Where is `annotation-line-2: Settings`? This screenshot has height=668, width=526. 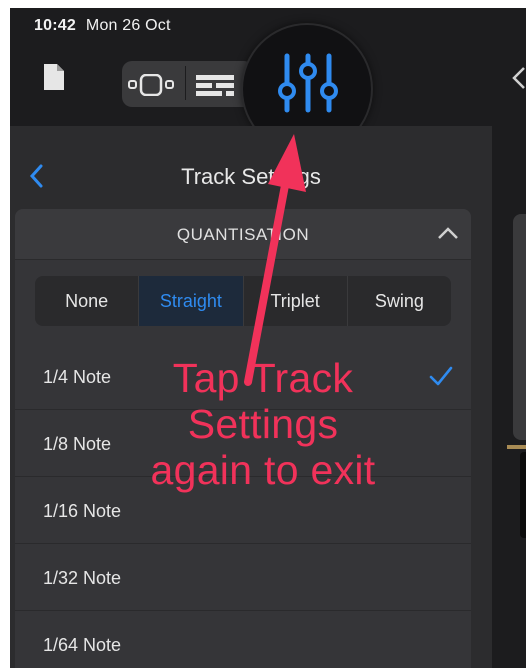 annotation-line-2: Settings is located at coordinates (263, 424).